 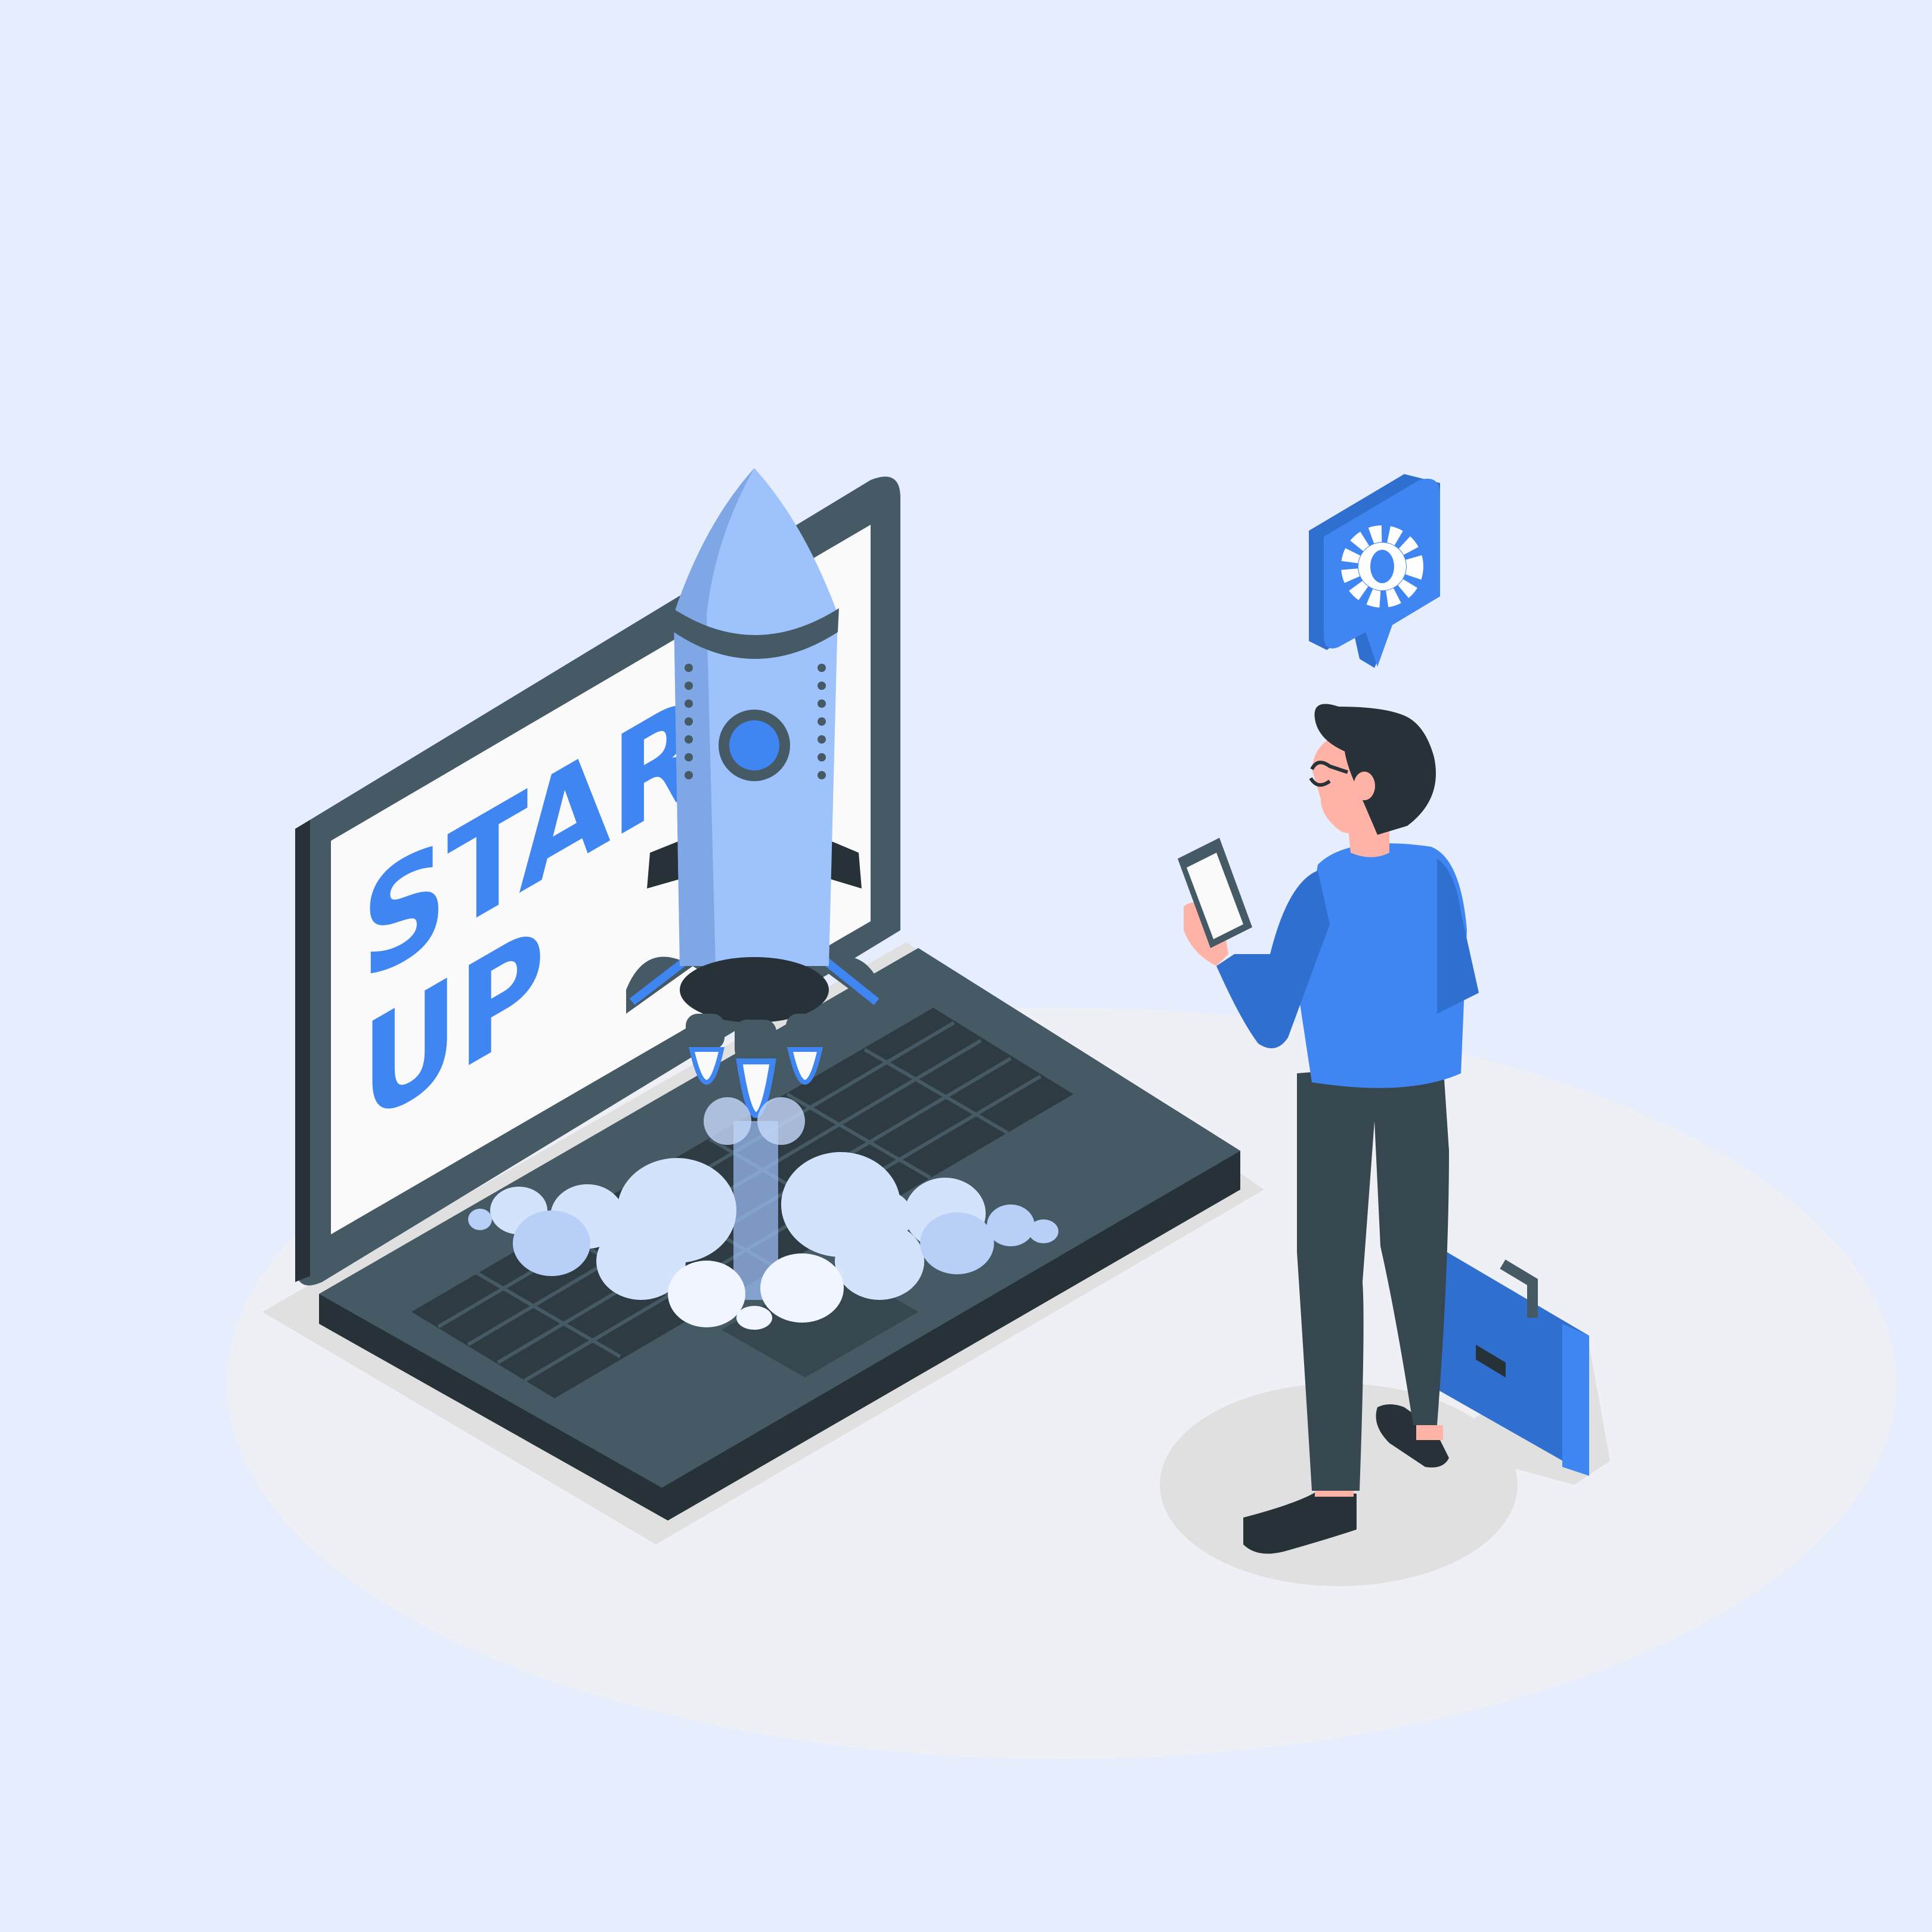 What do you see at coordinates (754, 990) in the screenshot?
I see `rocket-base` at bounding box center [754, 990].